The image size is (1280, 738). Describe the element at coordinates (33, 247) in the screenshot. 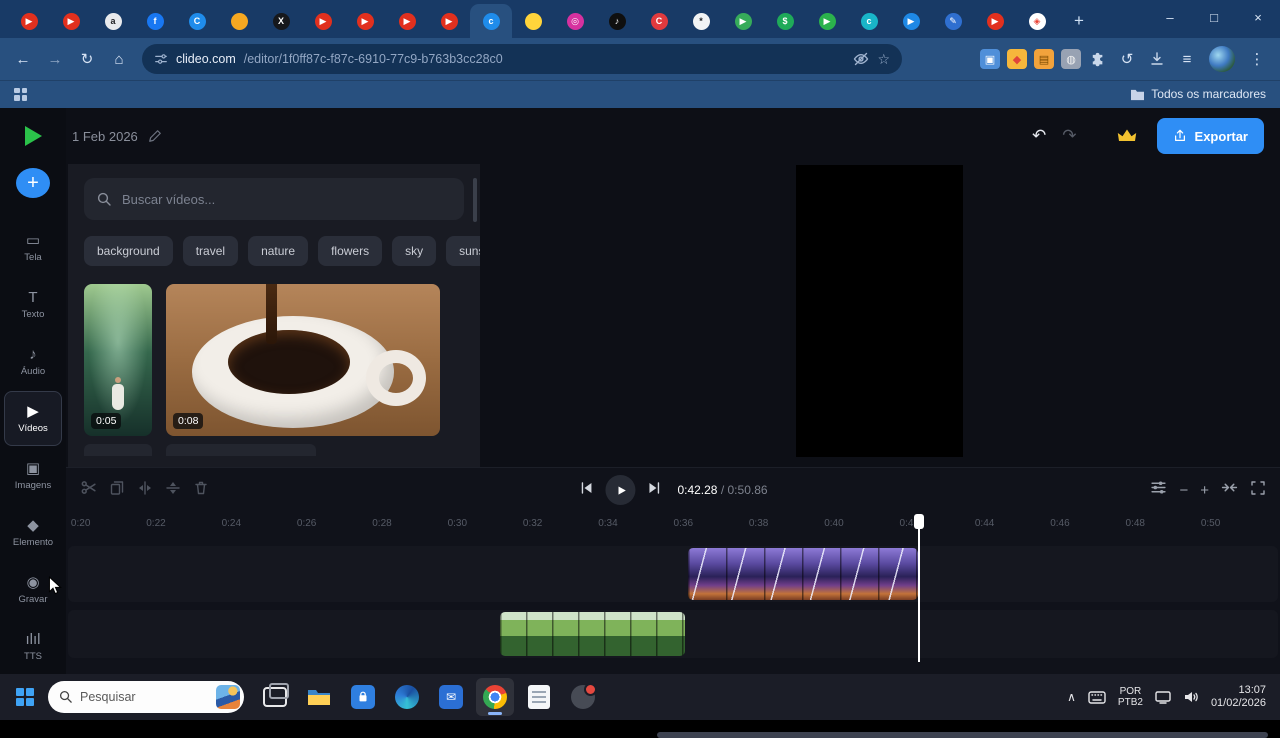

I see `sidebar-item: ▭ Tela` at that location.